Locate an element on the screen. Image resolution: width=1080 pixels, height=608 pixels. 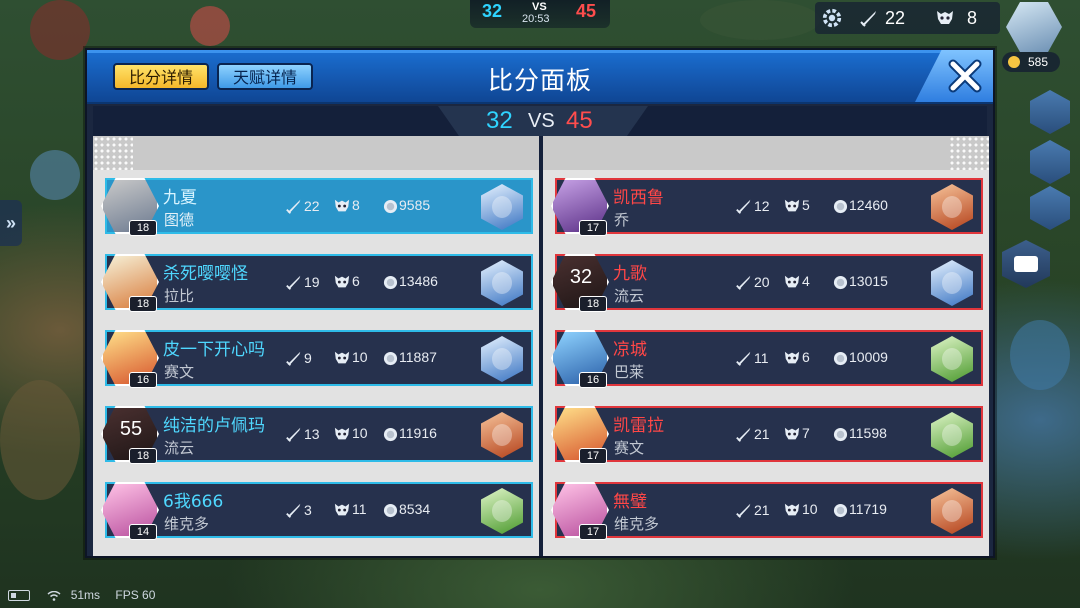
gear-icon is located at coordinates (832, 18).